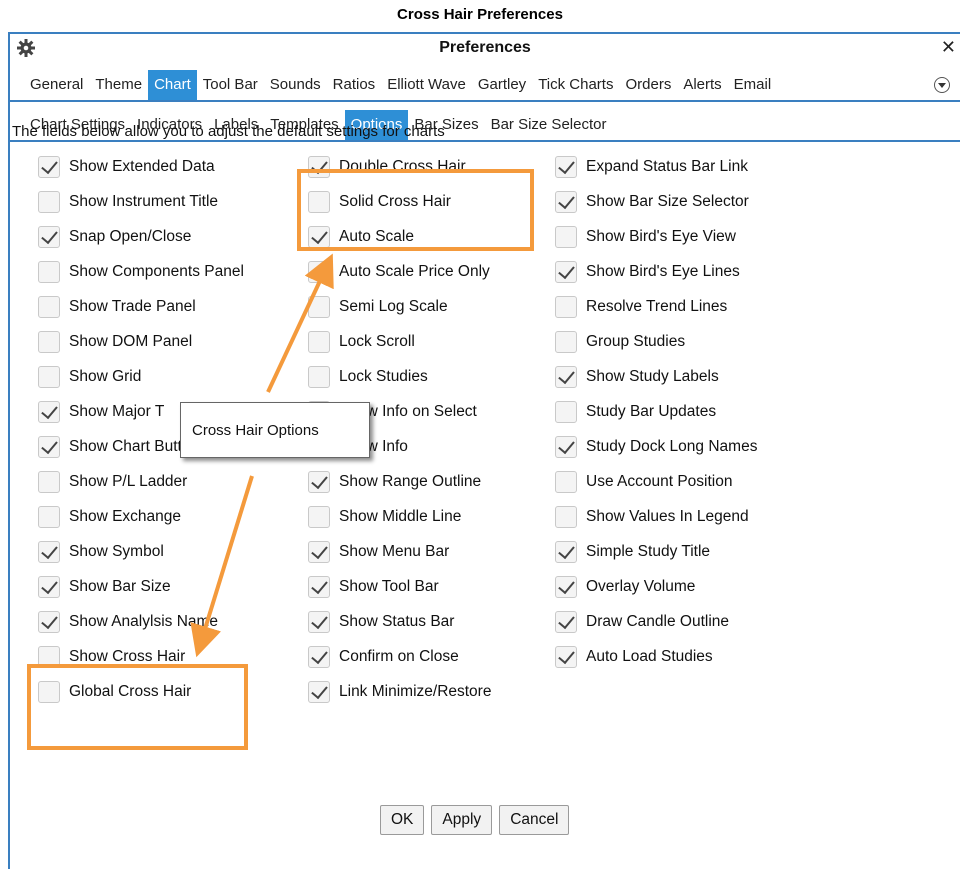 Image resolution: width=960 pixels, height=869 pixels. Describe the element at coordinates (399, 586) in the screenshot. I see `option-show-tool-bar: Show Tool Bar` at that location.